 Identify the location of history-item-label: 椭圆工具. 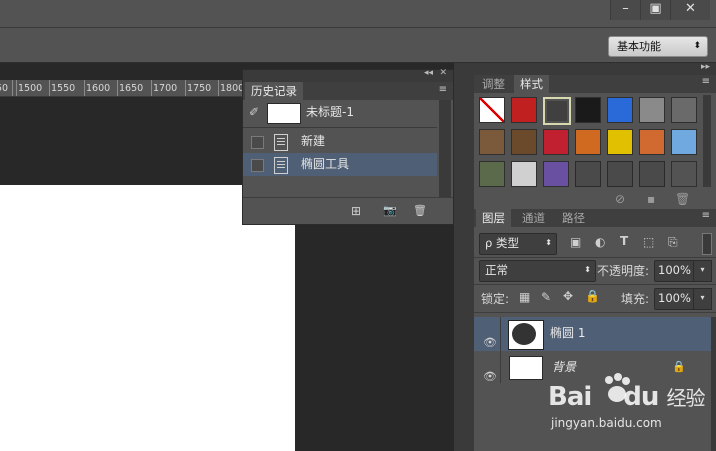
(325, 164).